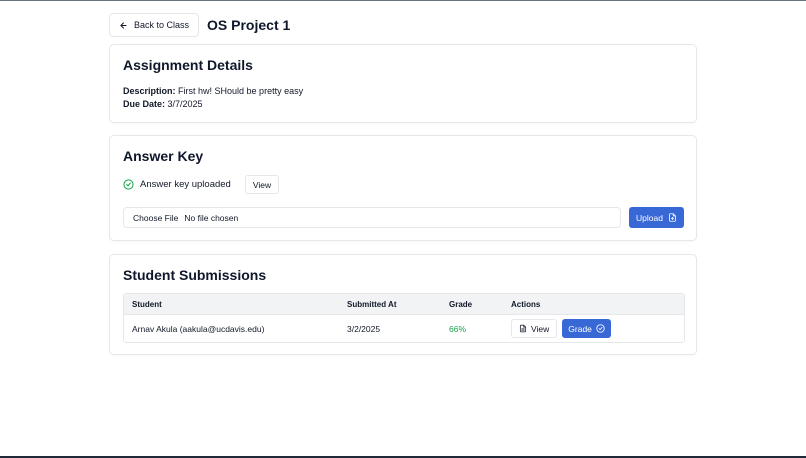 The image size is (806, 458). Describe the element at coordinates (372, 304) in the screenshot. I see `column-submitted-at: Submitted At` at that location.